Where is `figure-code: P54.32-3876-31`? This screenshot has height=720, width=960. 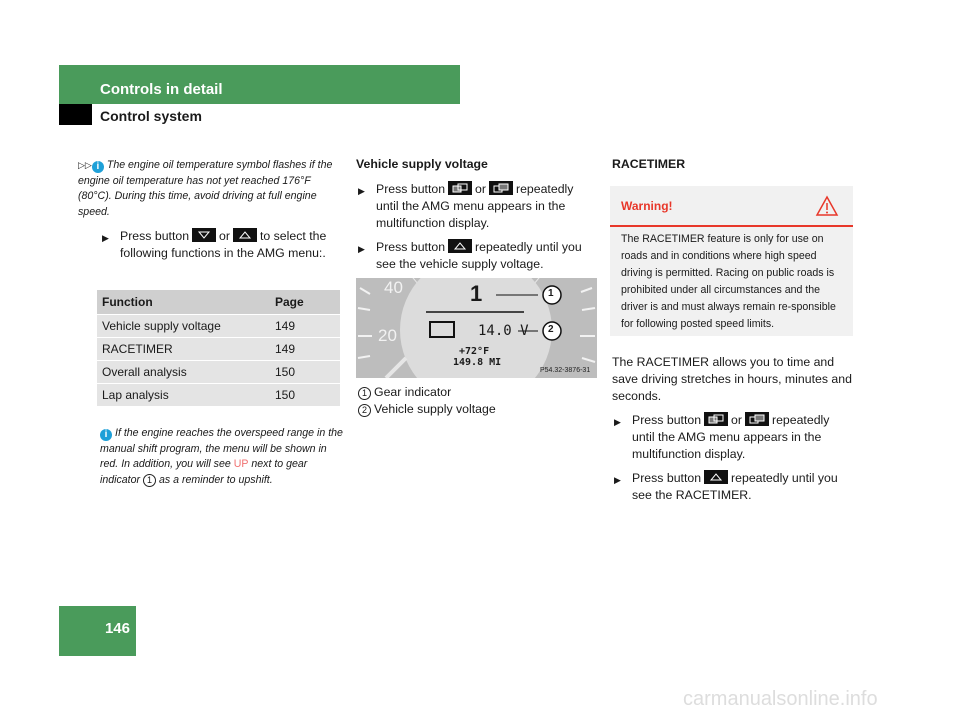 figure-code: P54.32-3876-31 is located at coordinates (565, 370).